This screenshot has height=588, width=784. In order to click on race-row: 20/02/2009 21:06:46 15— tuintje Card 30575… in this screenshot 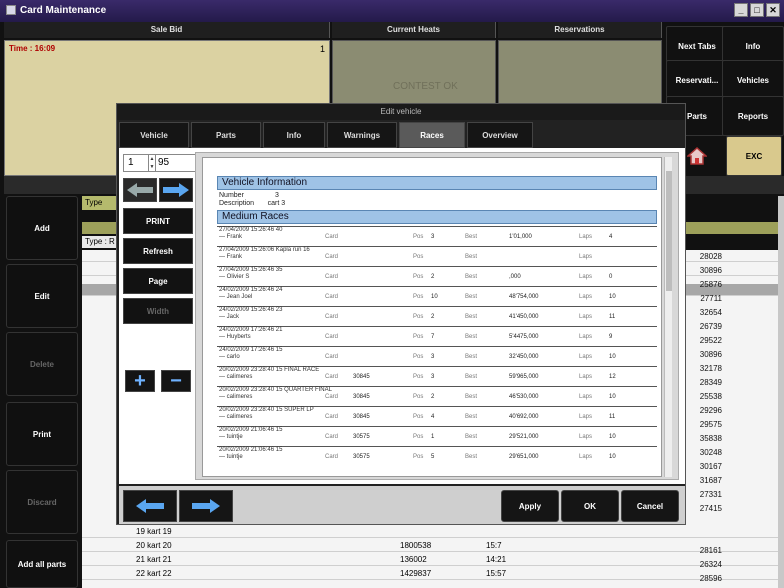, I will do `click(437, 453)`.